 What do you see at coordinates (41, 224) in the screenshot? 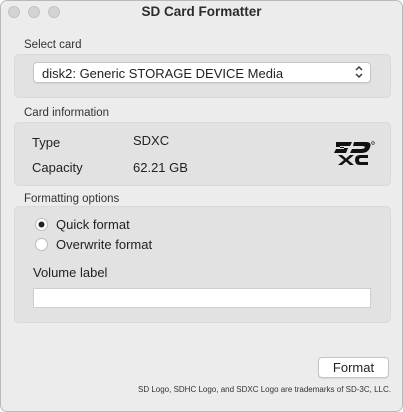
I see `quick-format-radio` at bounding box center [41, 224].